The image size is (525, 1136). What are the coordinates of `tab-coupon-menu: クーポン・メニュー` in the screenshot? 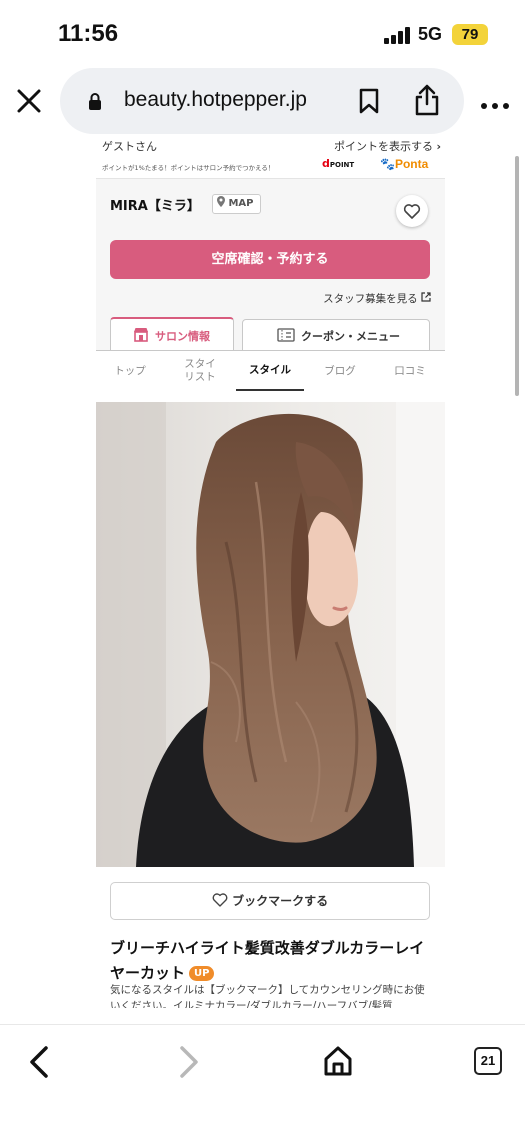 It's located at (336, 335).